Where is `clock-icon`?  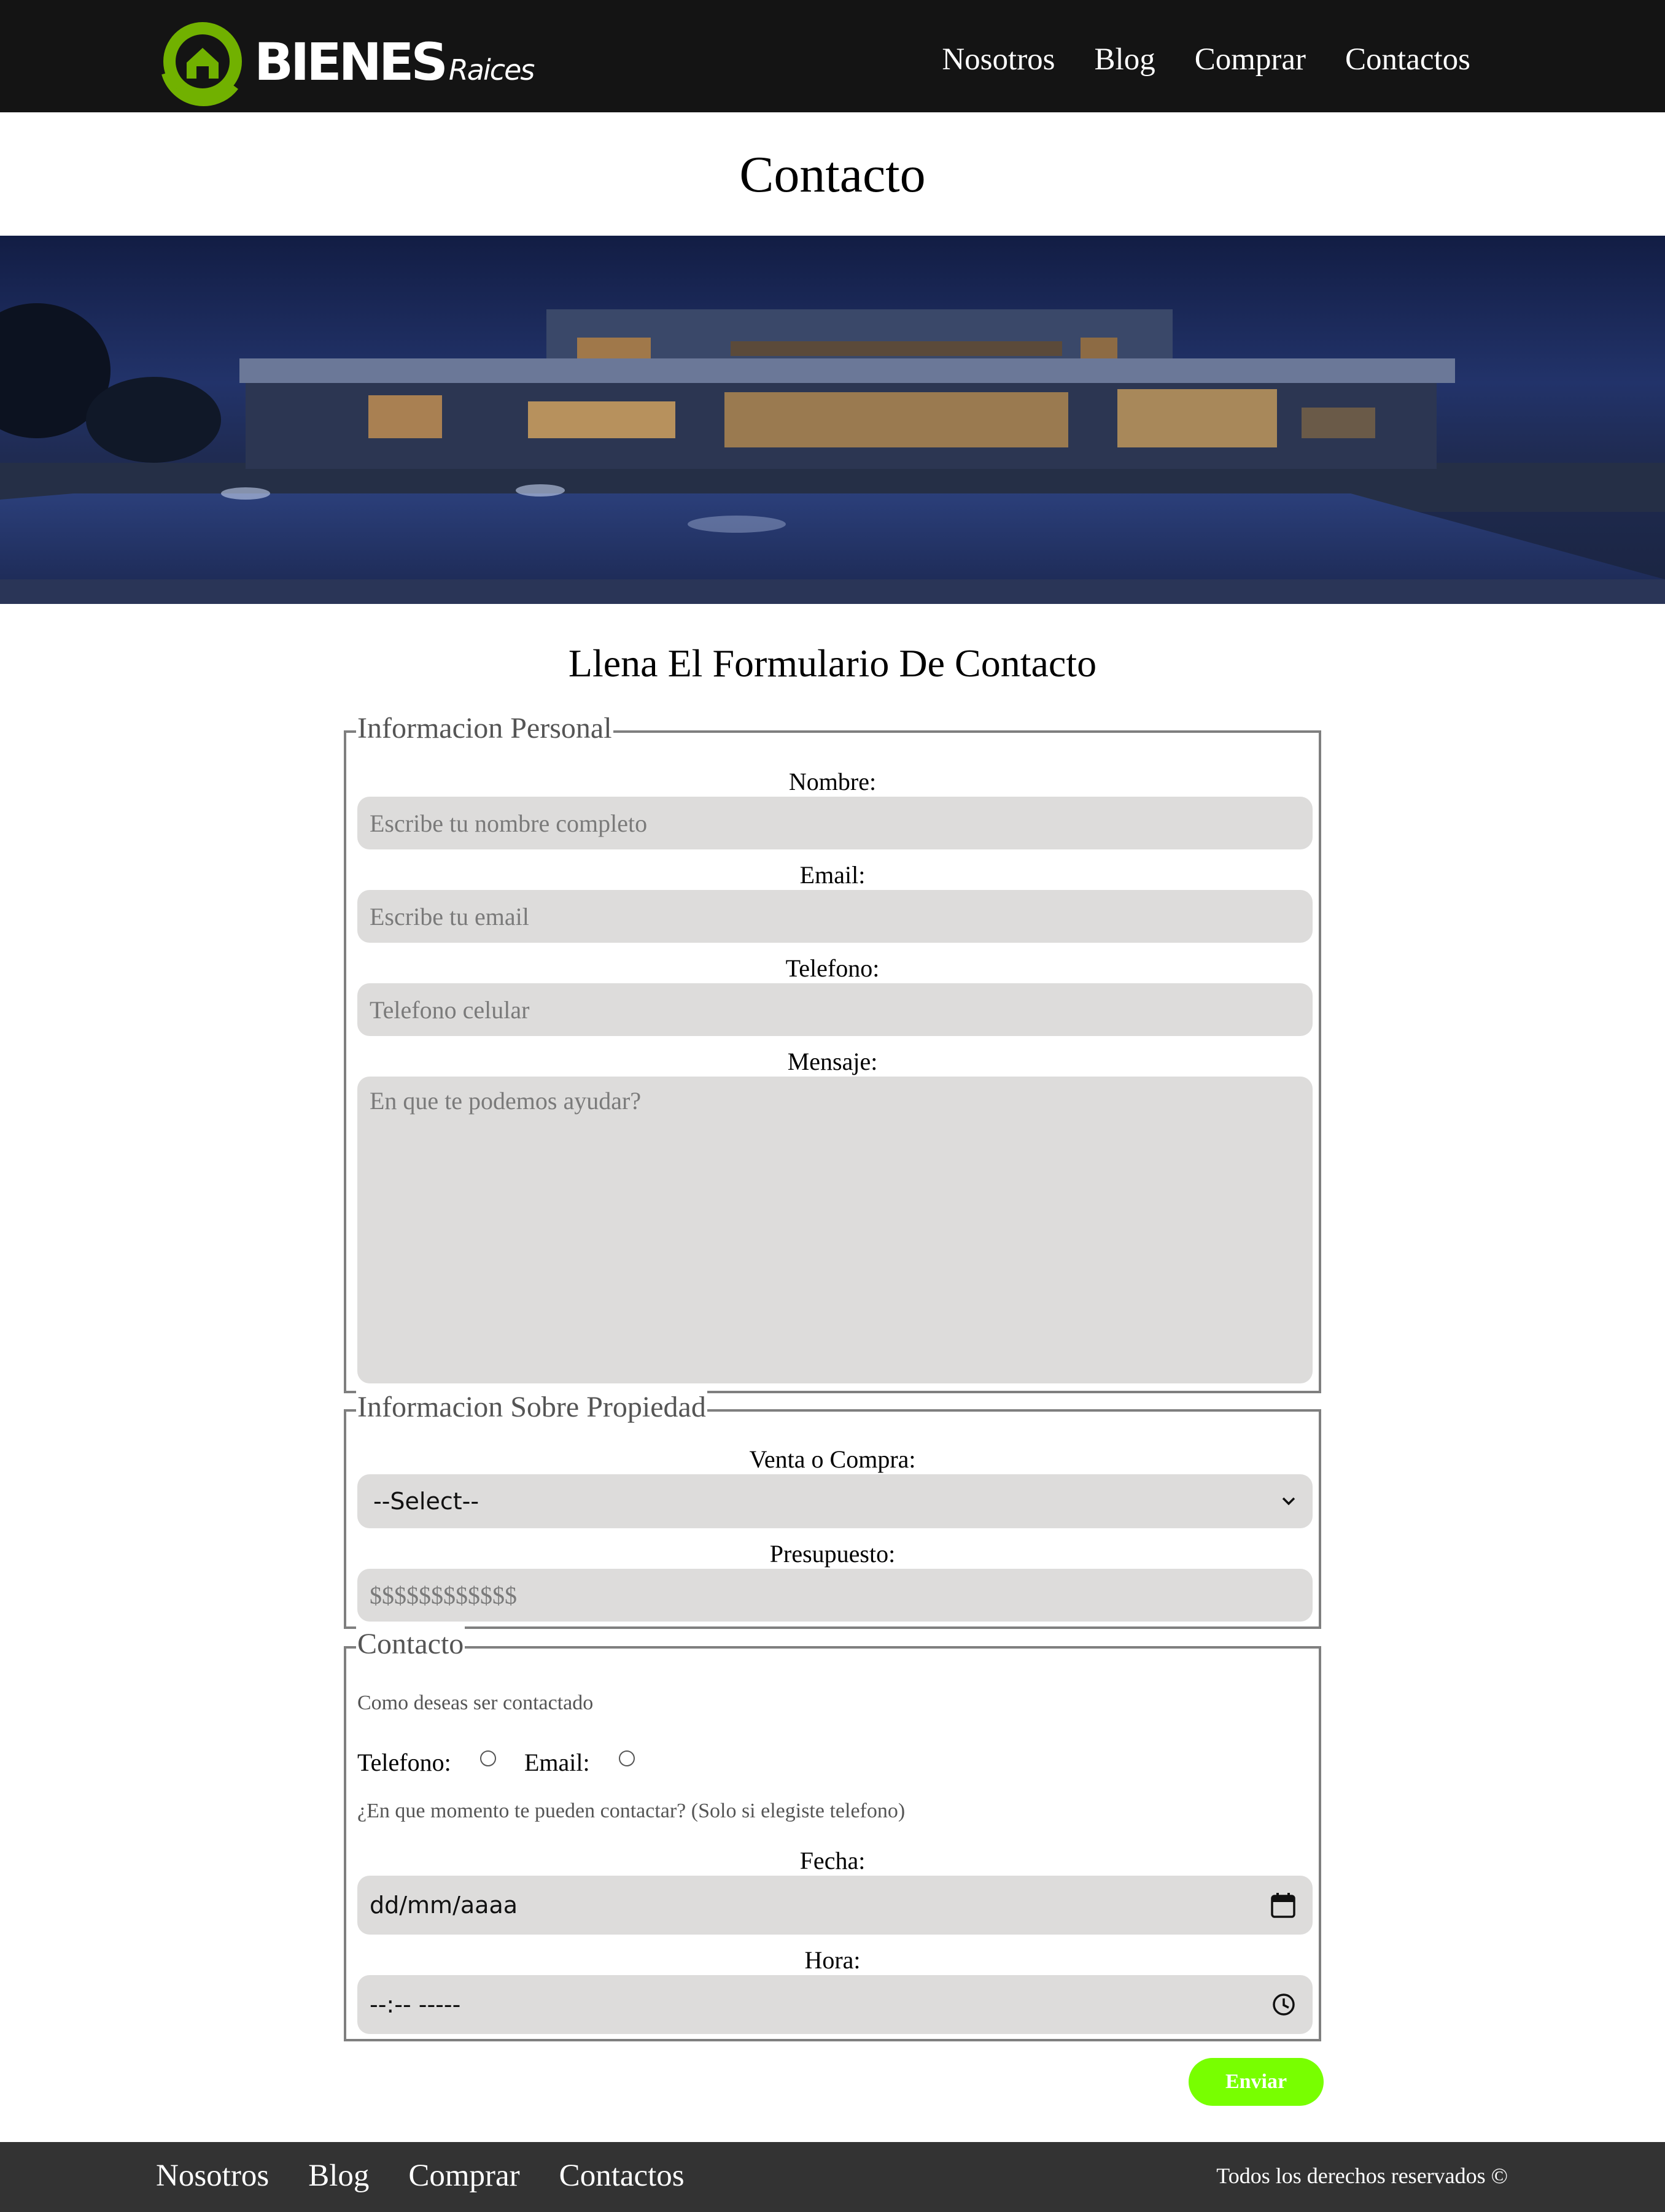
clock-icon is located at coordinates (1283, 2004).